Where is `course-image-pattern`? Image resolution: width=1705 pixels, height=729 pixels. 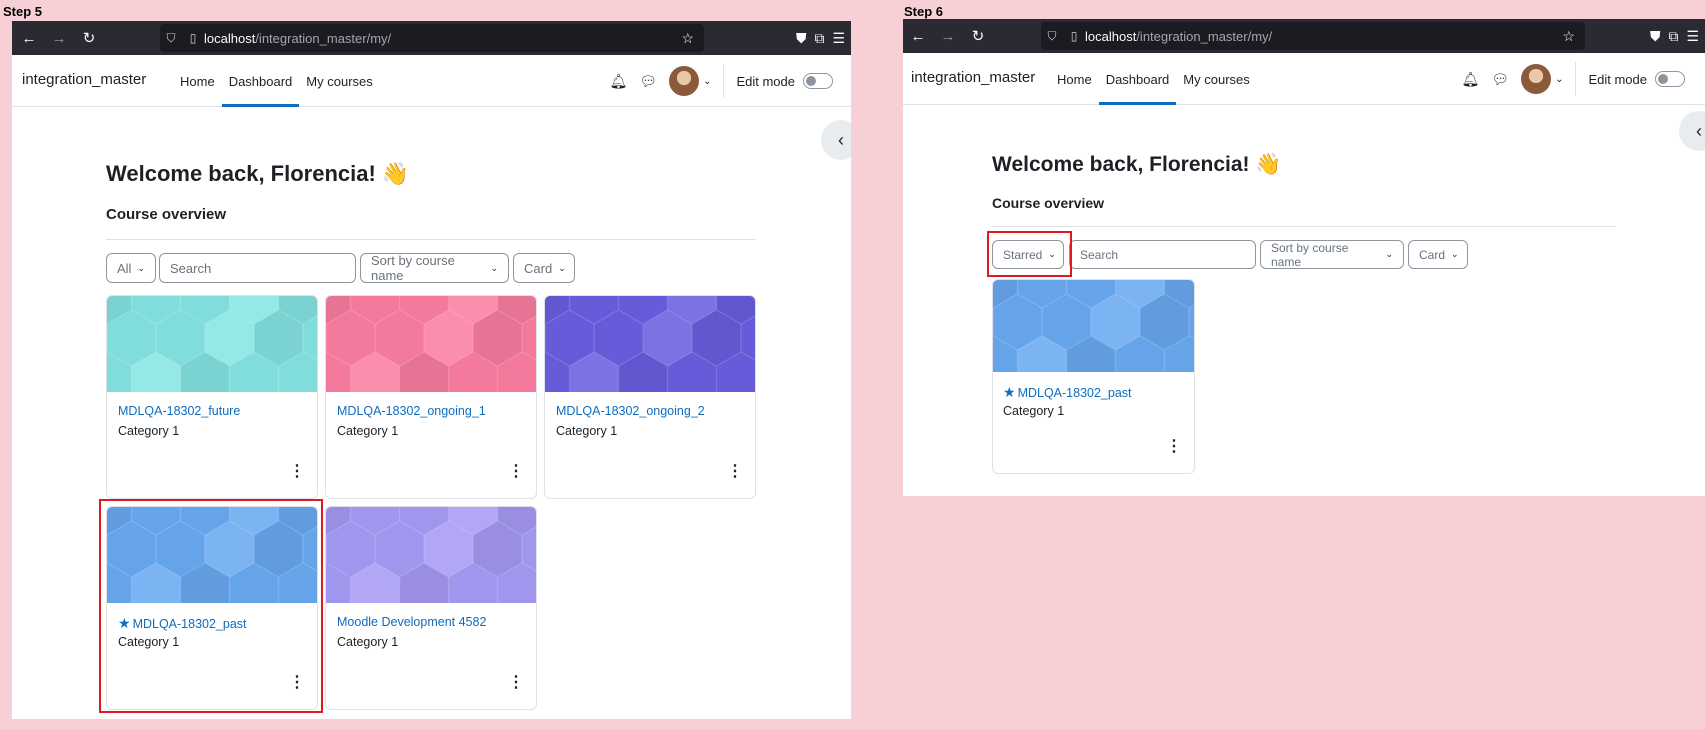
course-image-pattern is located at coordinates (431, 605).